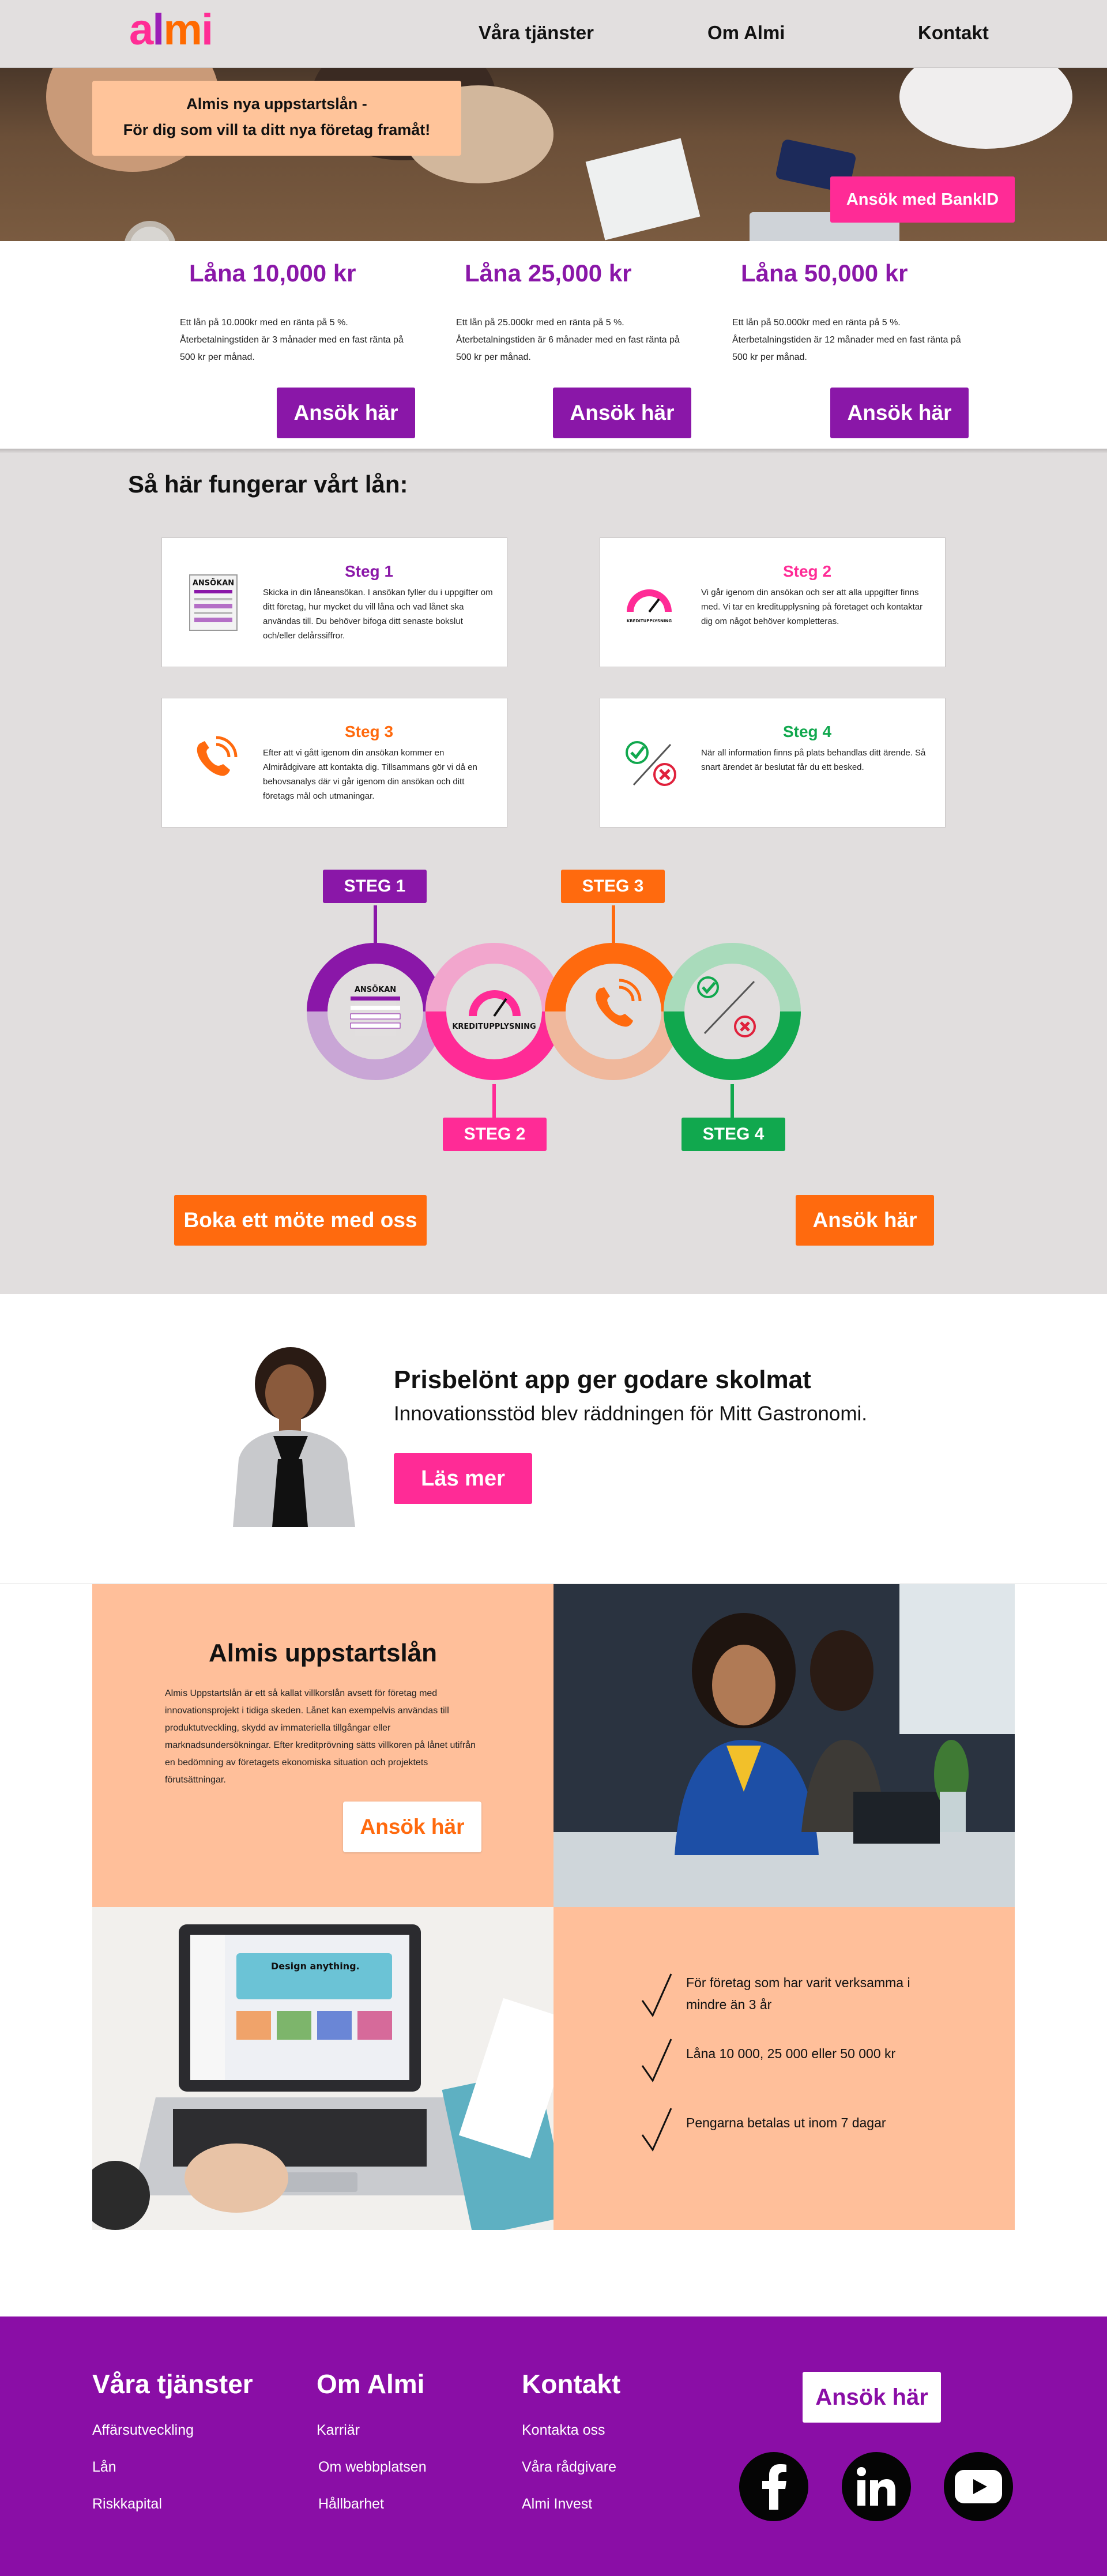 The image size is (1107, 2576). I want to click on step-card-title: Steg 3, so click(369, 731).